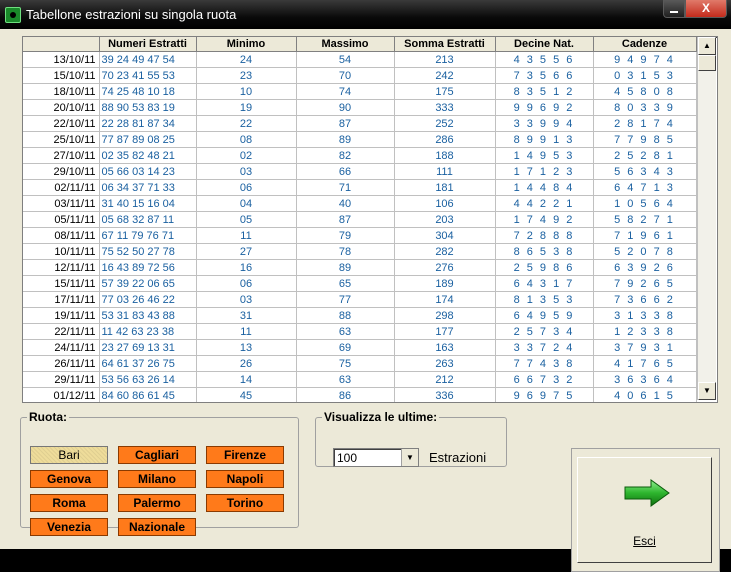  Describe the element at coordinates (645, 171) in the screenshot. I see `table-cell: 5 6 3 4 3` at that location.